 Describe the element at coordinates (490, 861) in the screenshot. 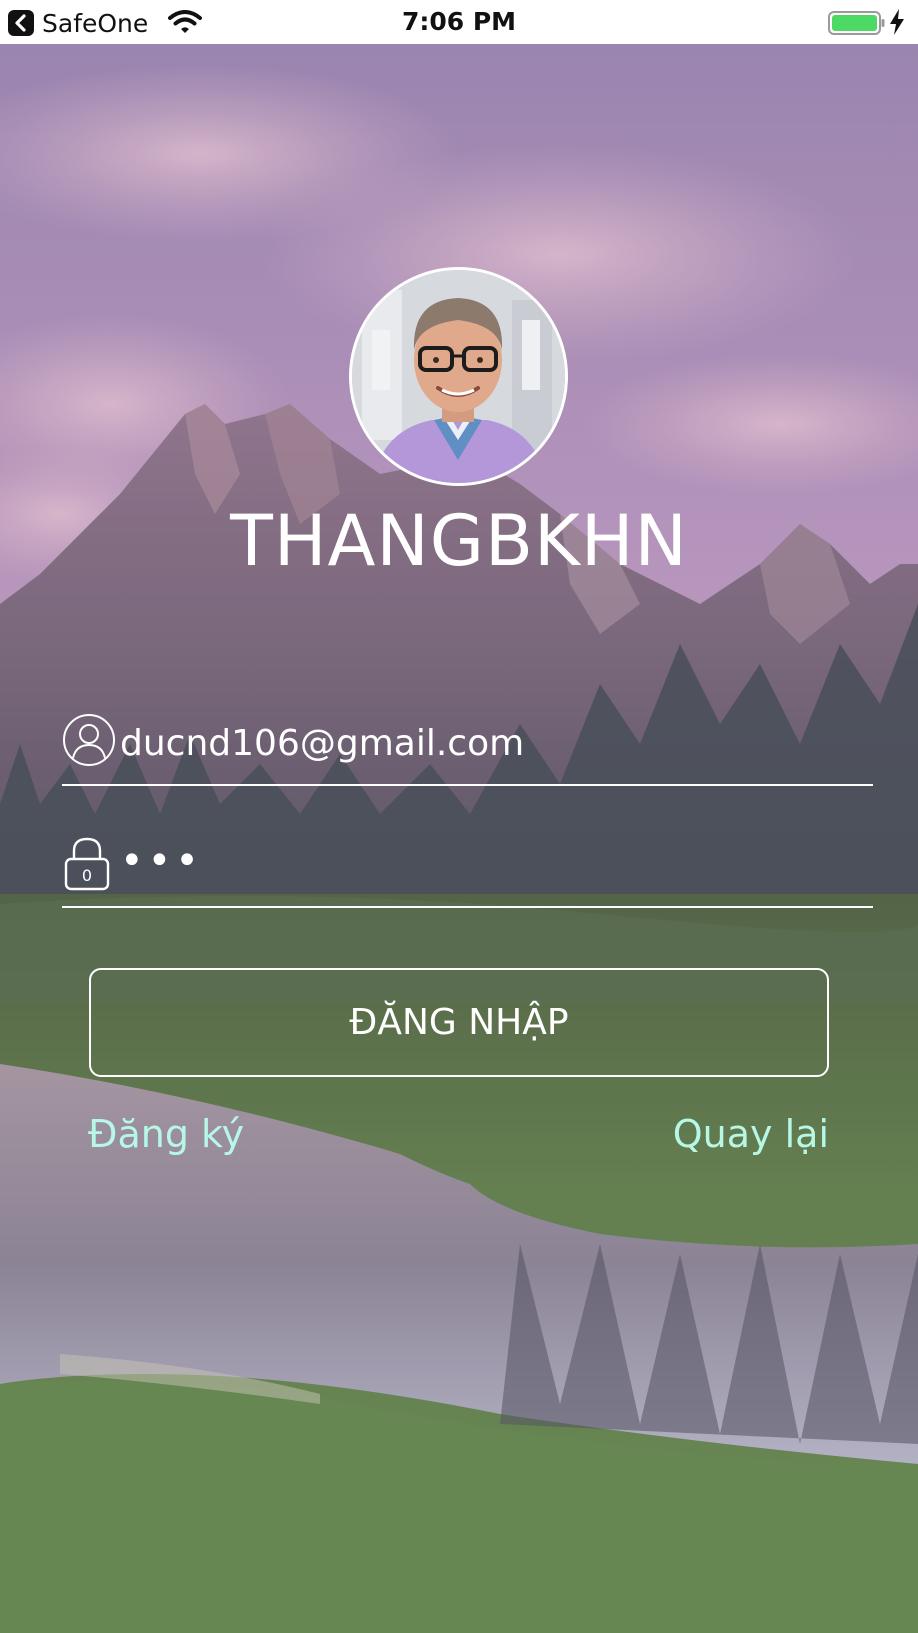

I see `password-input` at that location.